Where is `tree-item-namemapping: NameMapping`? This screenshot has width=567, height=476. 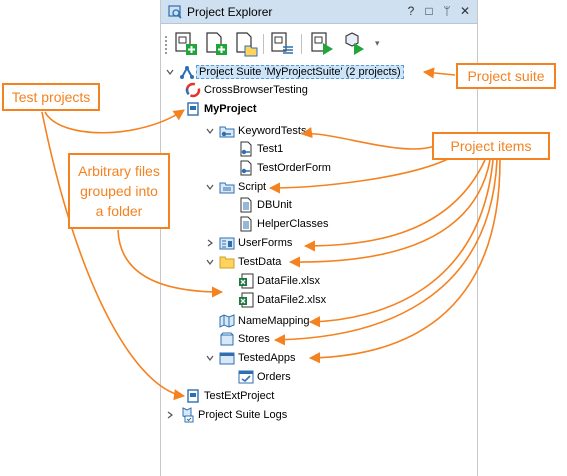 tree-item-namemapping: NameMapping is located at coordinates (264, 321).